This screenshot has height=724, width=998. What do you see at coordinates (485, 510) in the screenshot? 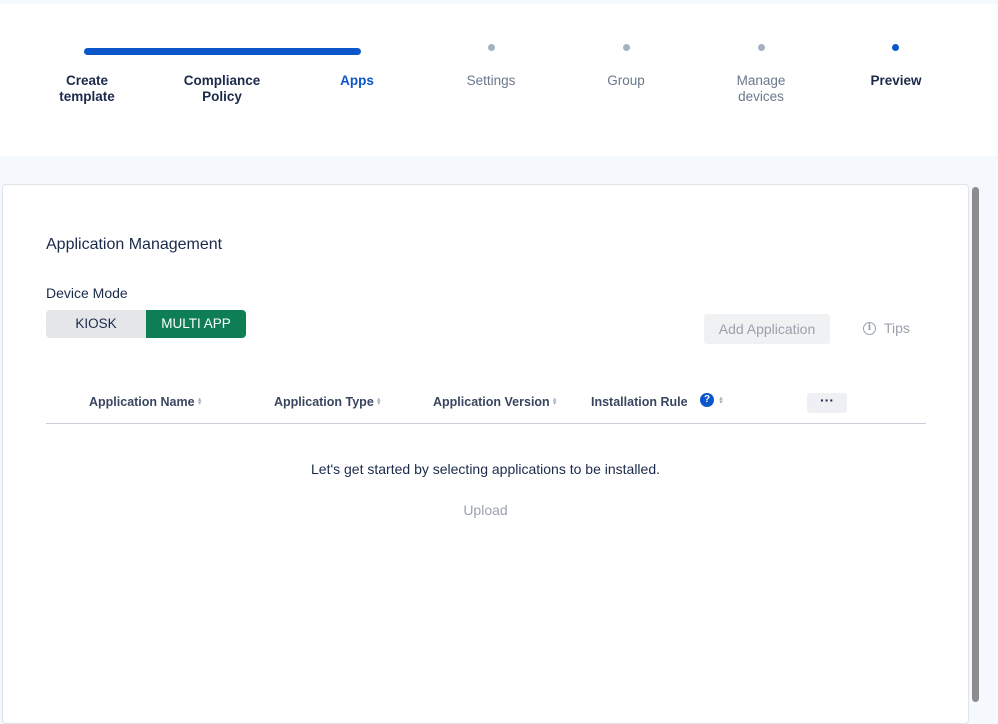
I see `upload-link: Upload` at bounding box center [485, 510].